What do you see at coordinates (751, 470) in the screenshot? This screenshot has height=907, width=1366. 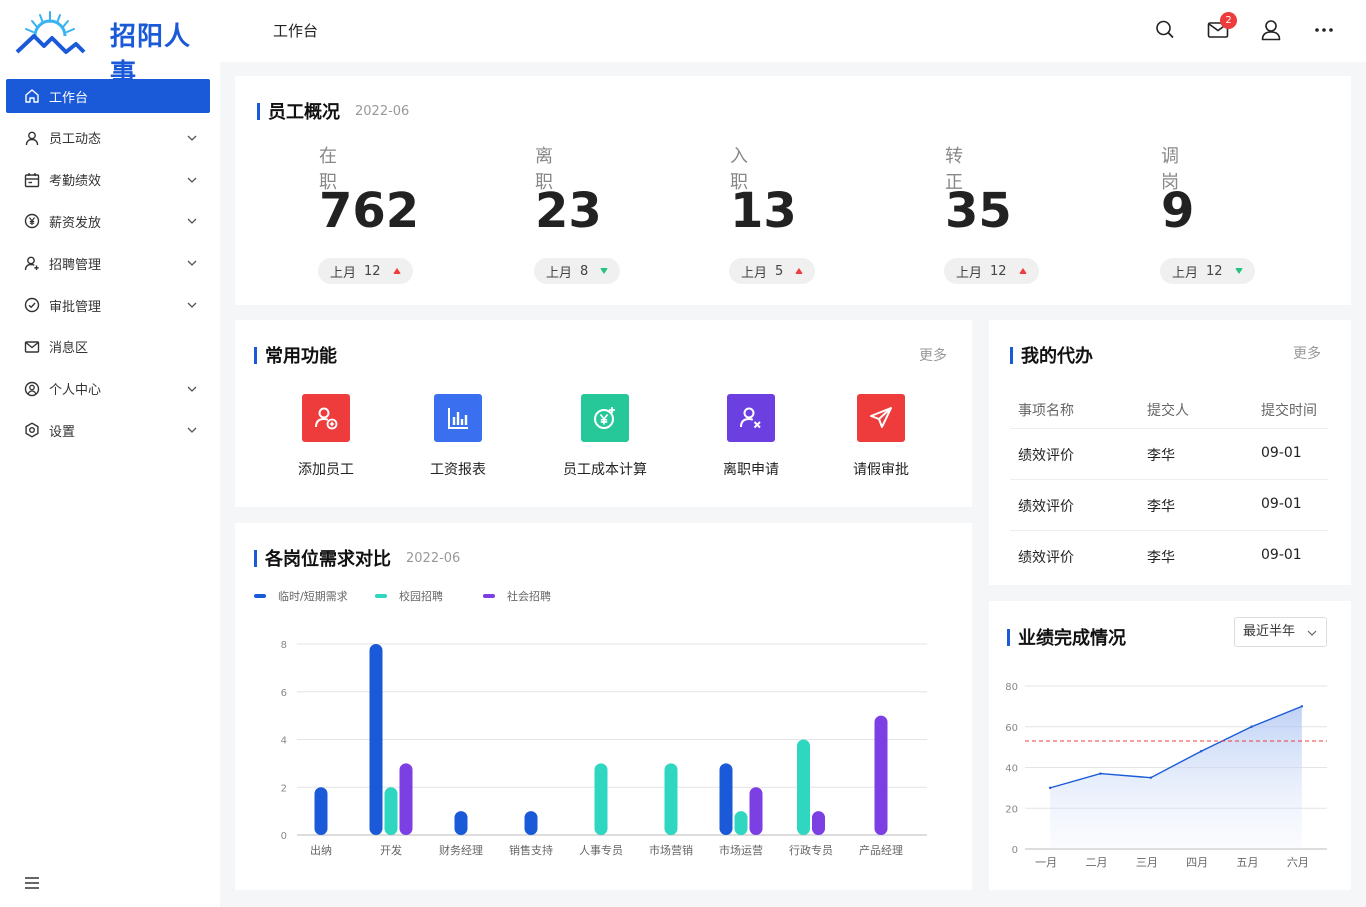 I see `quick-label: 离职申请` at bounding box center [751, 470].